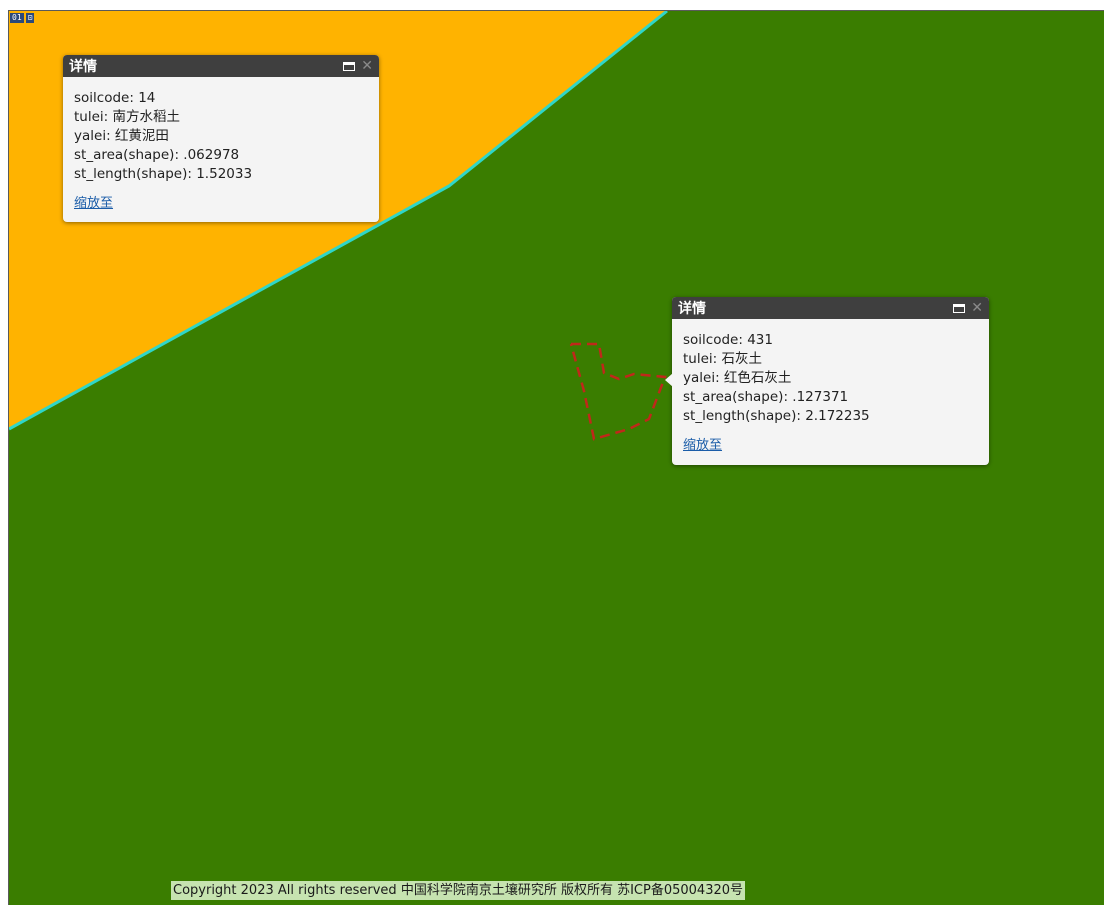 This screenshot has width=1104, height=905. What do you see at coordinates (163, 174) in the screenshot?
I see `attr-st-length: st_length(shape): 1.52033` at bounding box center [163, 174].